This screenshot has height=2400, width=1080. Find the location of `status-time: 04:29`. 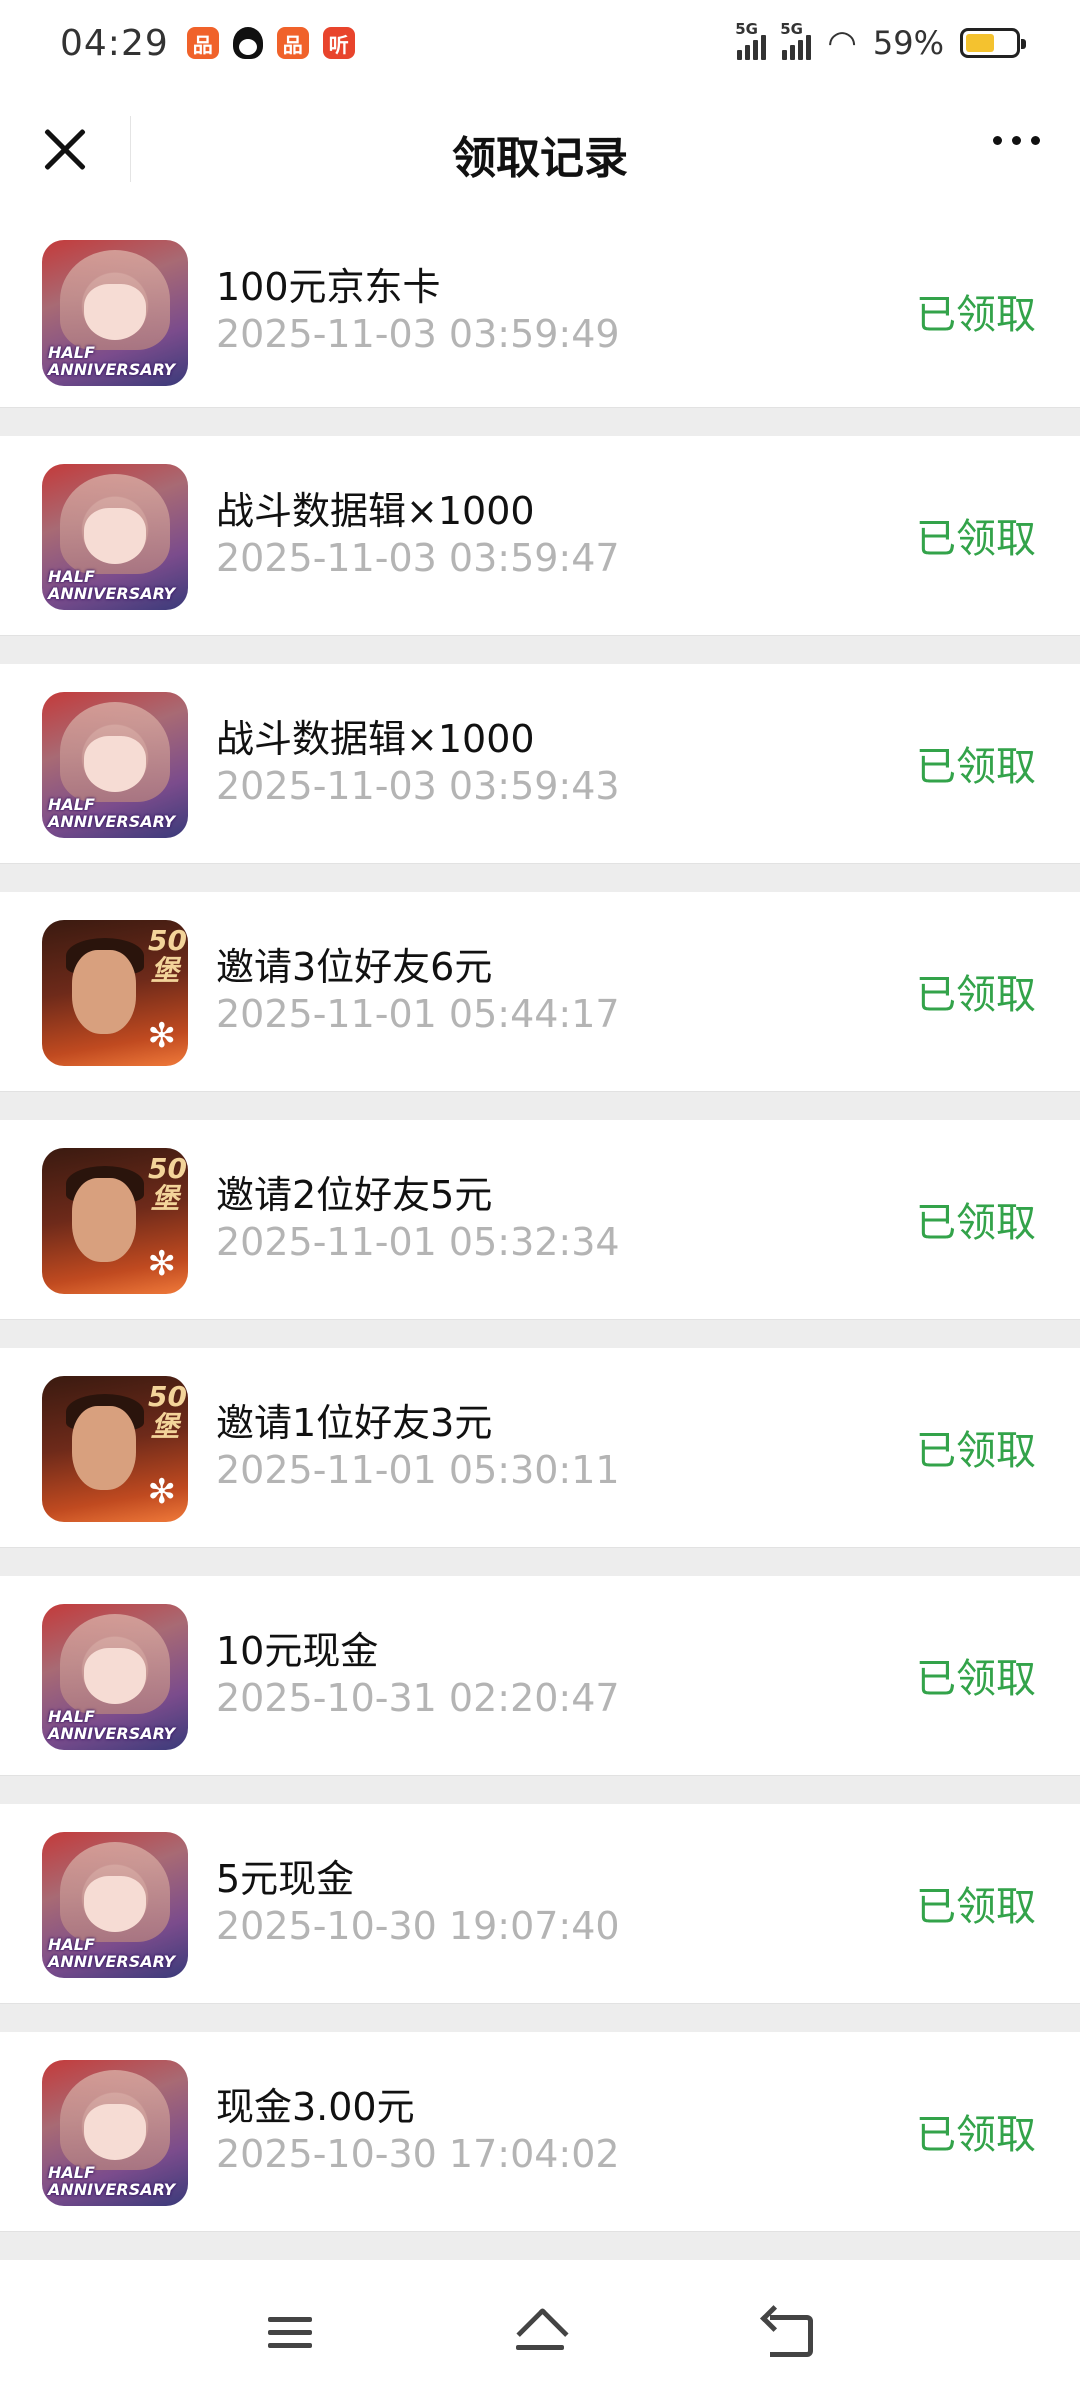

status-time: 04:29 is located at coordinates (114, 43).